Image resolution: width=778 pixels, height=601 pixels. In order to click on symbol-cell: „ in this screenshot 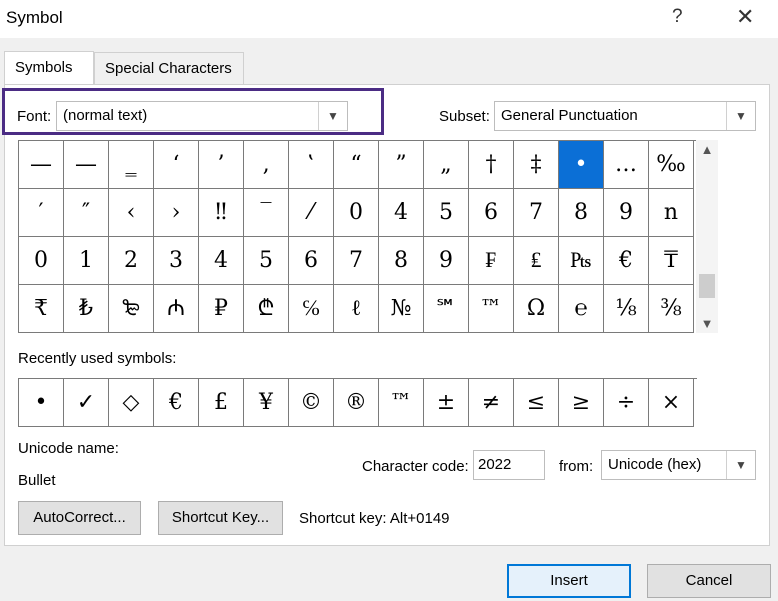, I will do `click(446, 165)`.